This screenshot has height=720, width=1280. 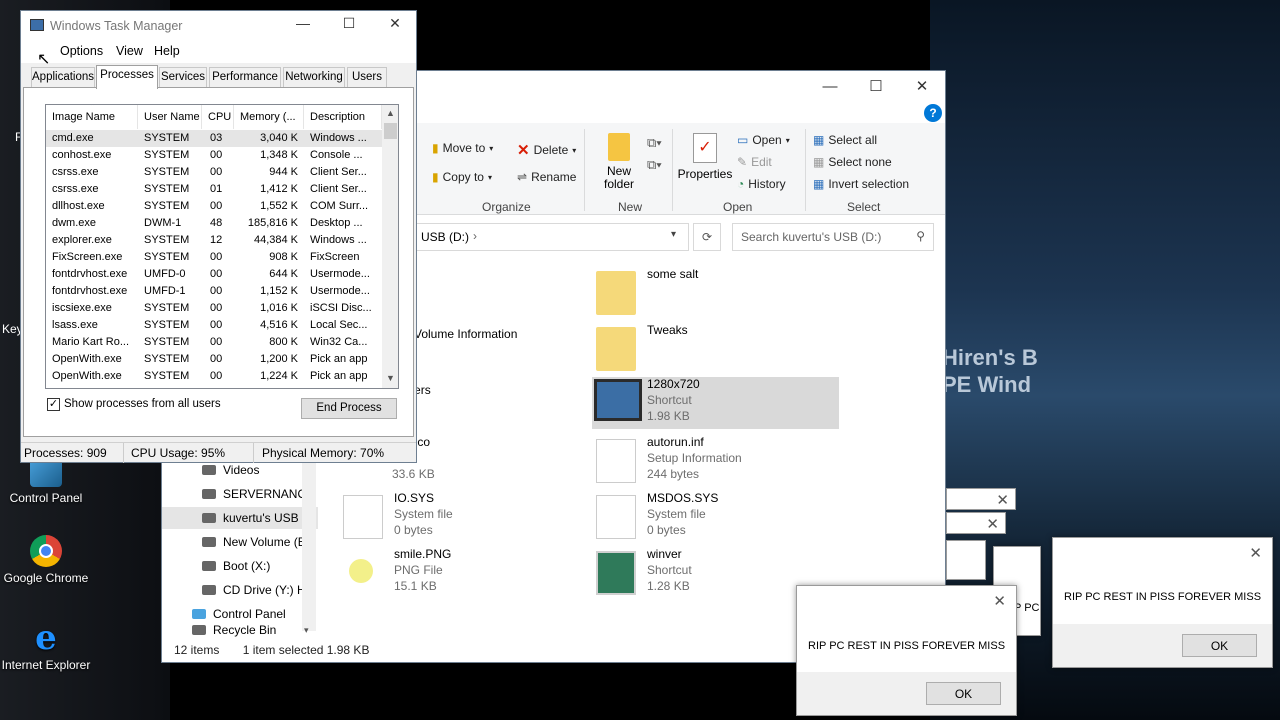 I want to click on end-process-button: End Process, so click(x=349, y=408).